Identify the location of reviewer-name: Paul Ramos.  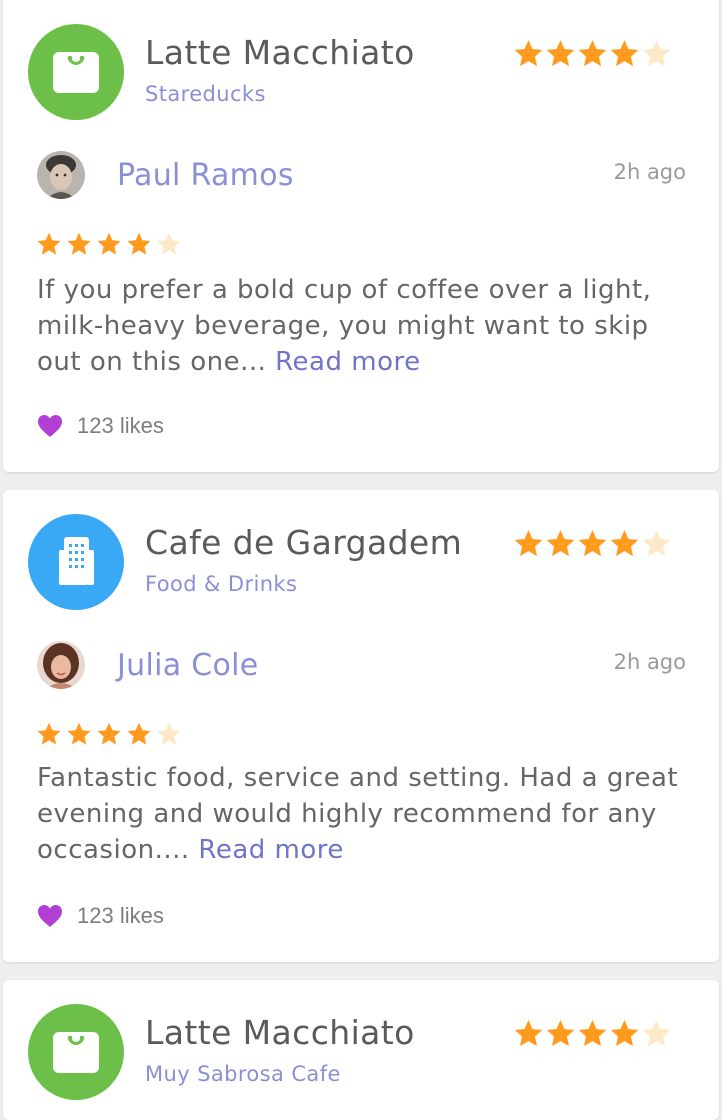
(205, 175).